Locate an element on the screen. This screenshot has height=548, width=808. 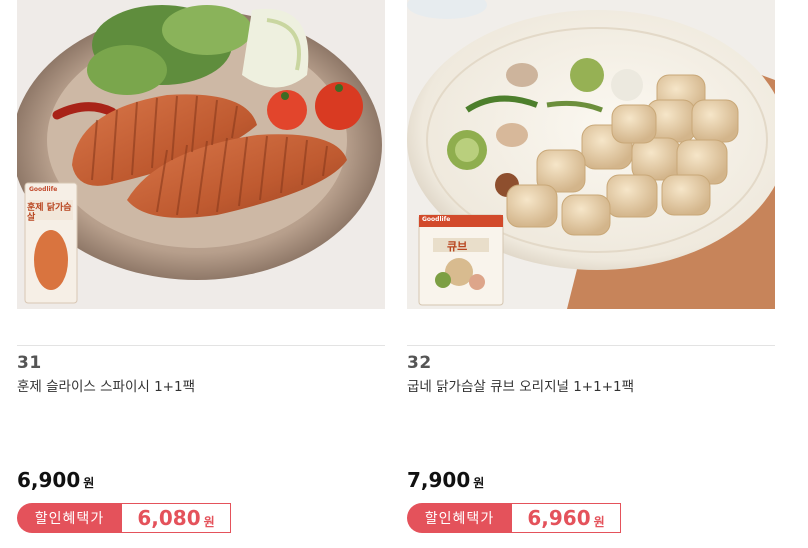
rank-number: 32 is located at coordinates (419, 363).